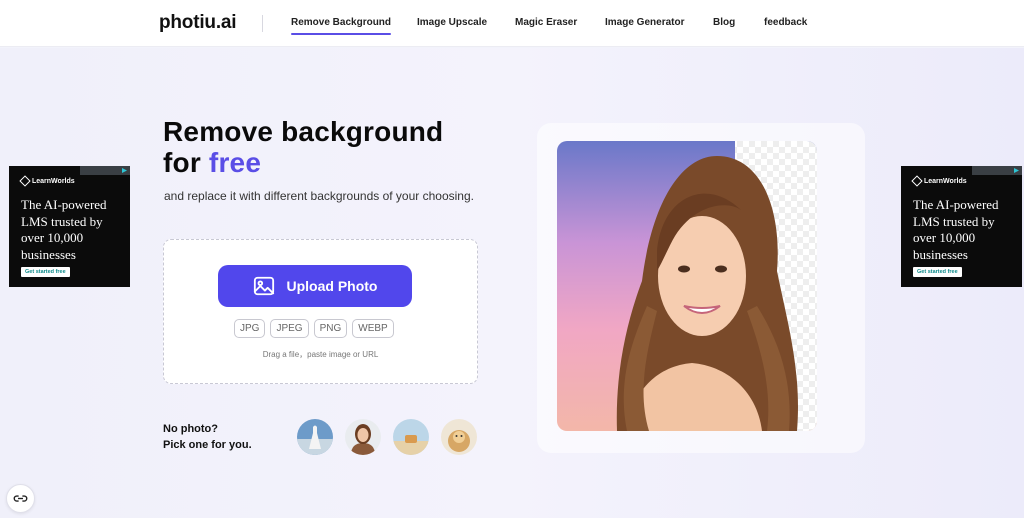 This screenshot has width=1024, height=518. What do you see at coordinates (411, 437) in the screenshot?
I see `sample-photo-beach` at bounding box center [411, 437].